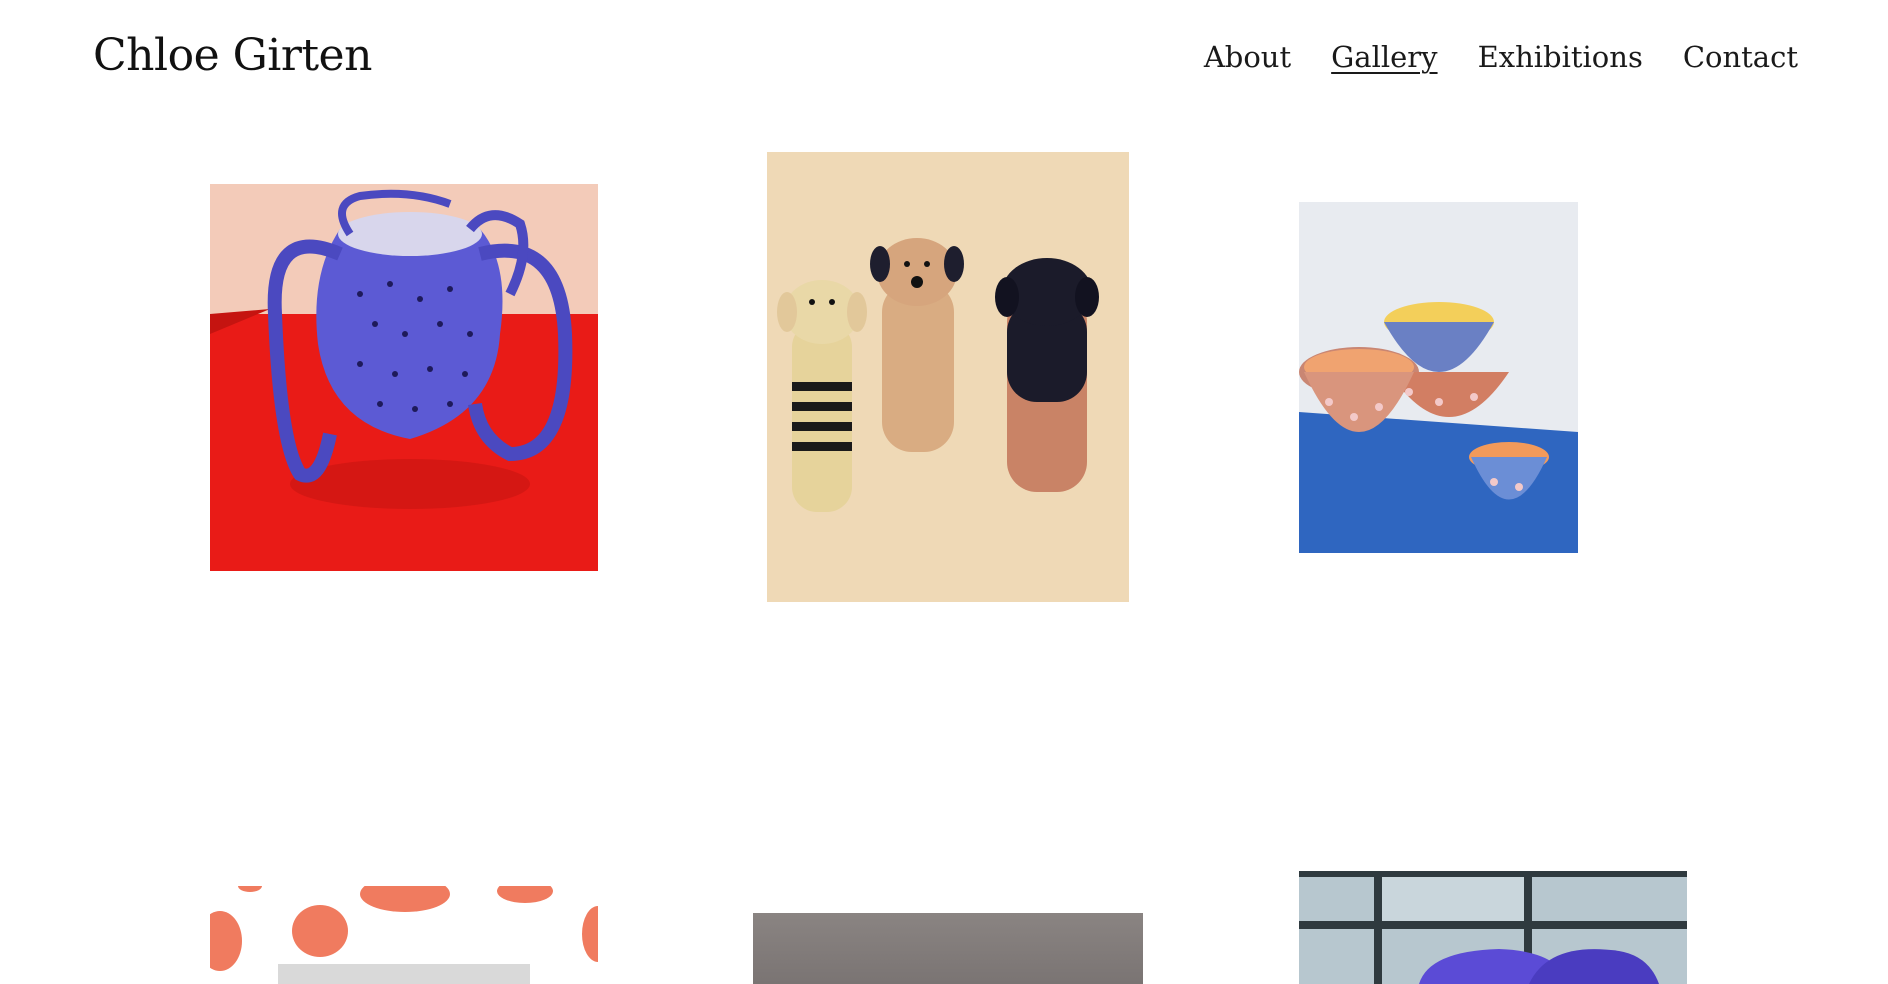  I want to click on bowls-image, so click(1438, 377).